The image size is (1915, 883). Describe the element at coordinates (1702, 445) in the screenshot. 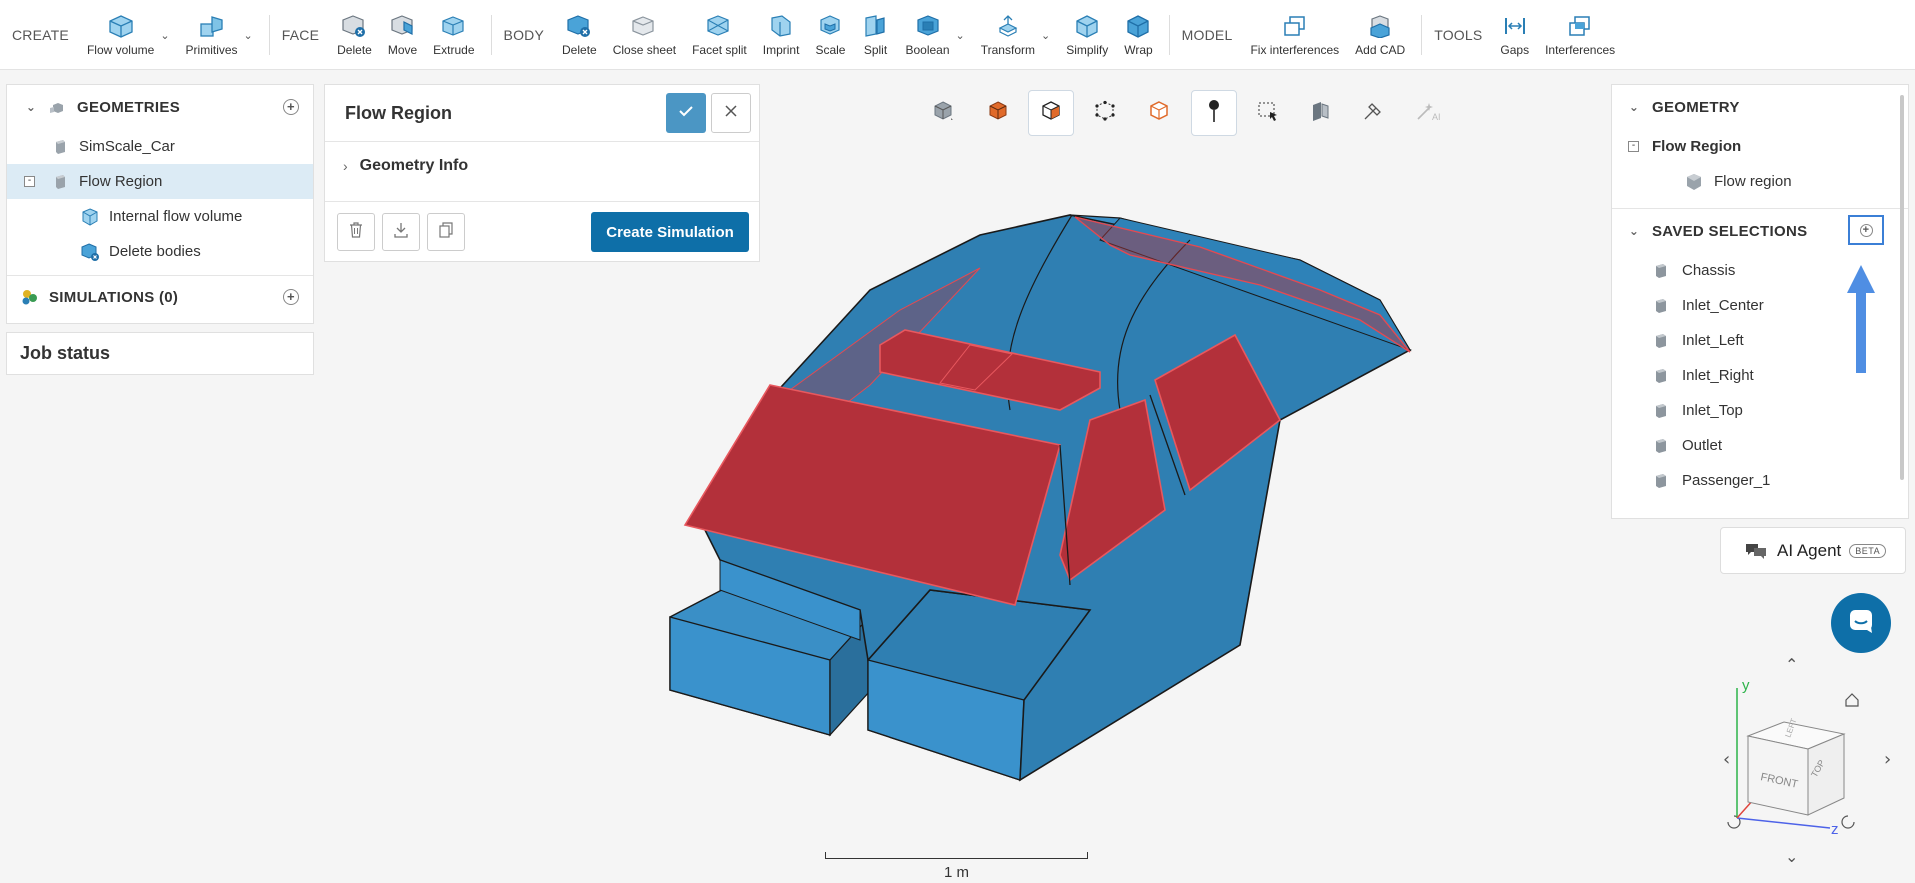

I see `saved-selection-label: Outlet` at that location.